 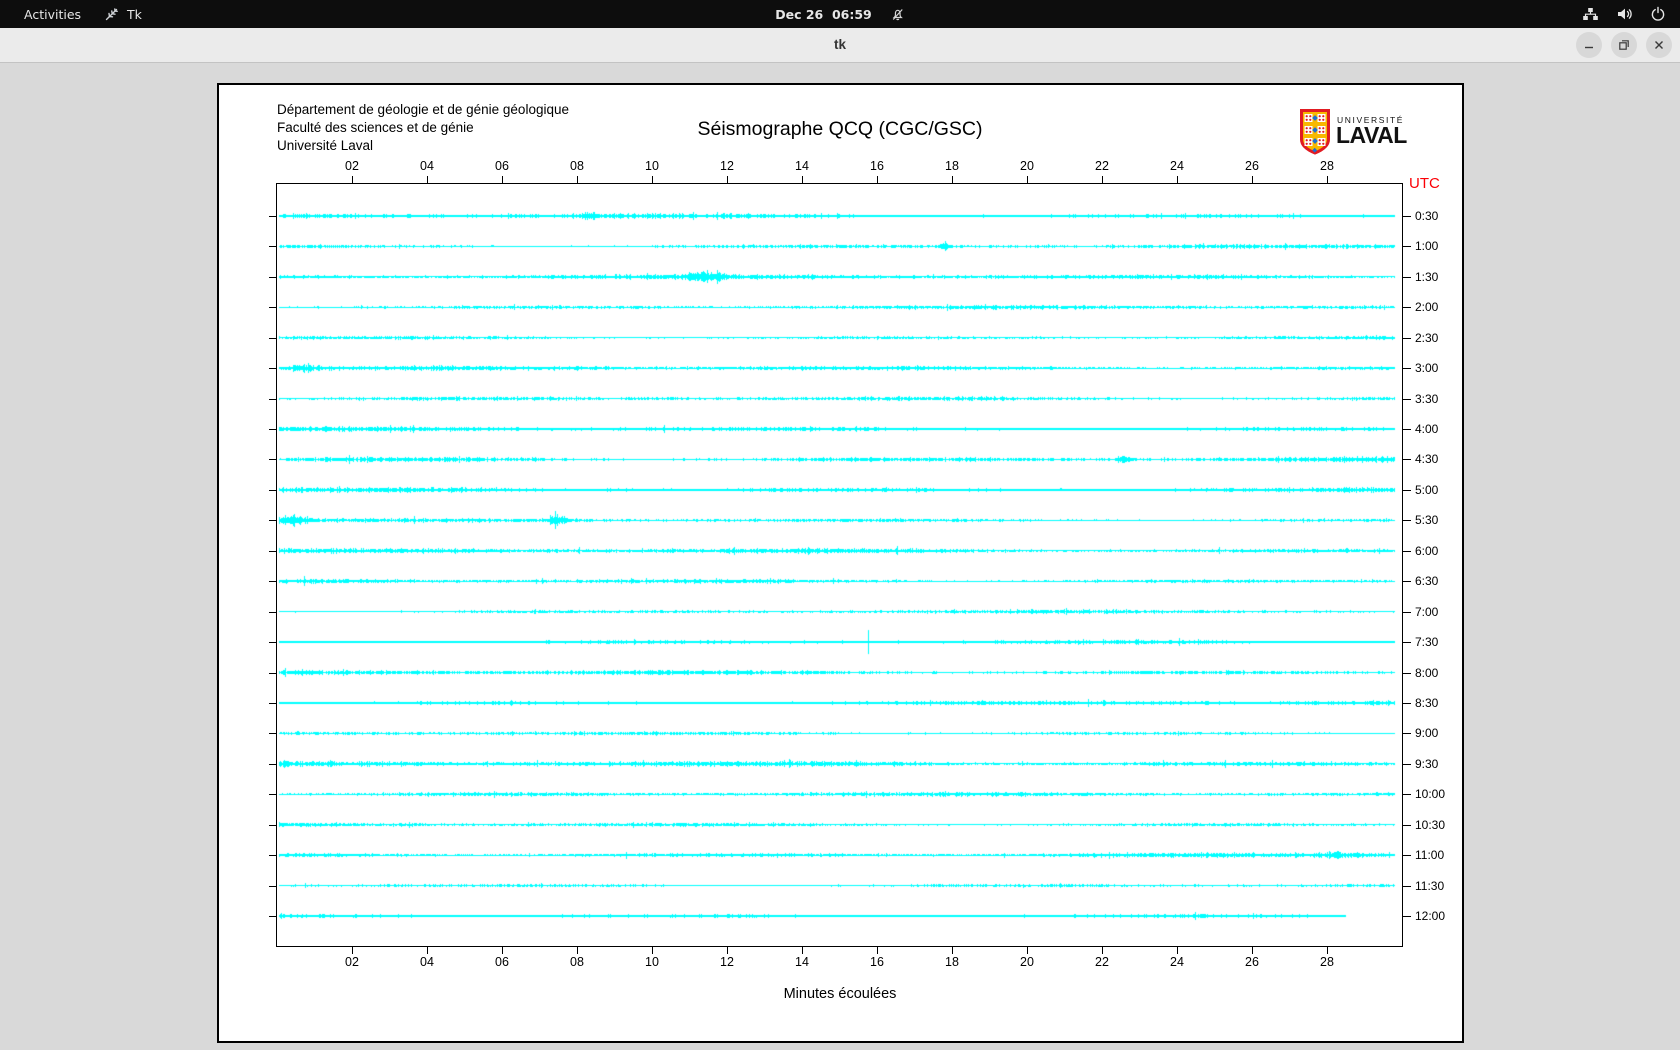 I want to click on volume-icon, so click(x=1625, y=14).